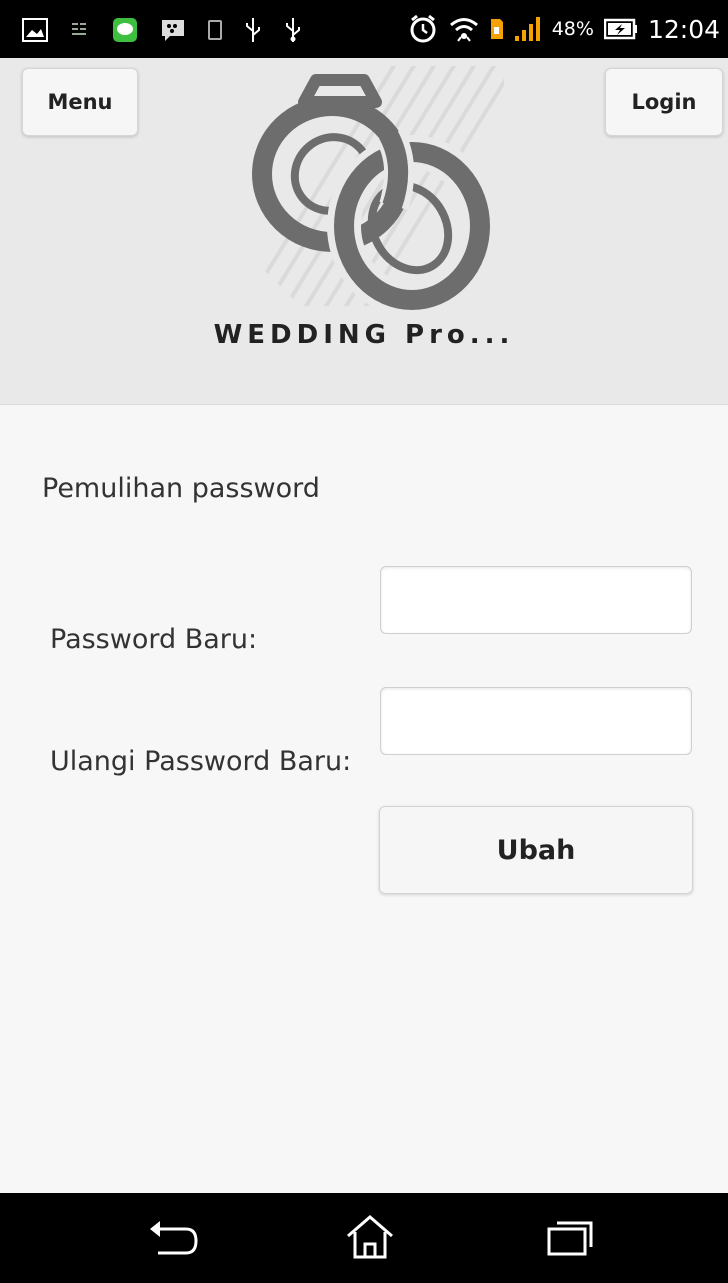  I want to click on new-password-label: Password Baru:, so click(154, 639).